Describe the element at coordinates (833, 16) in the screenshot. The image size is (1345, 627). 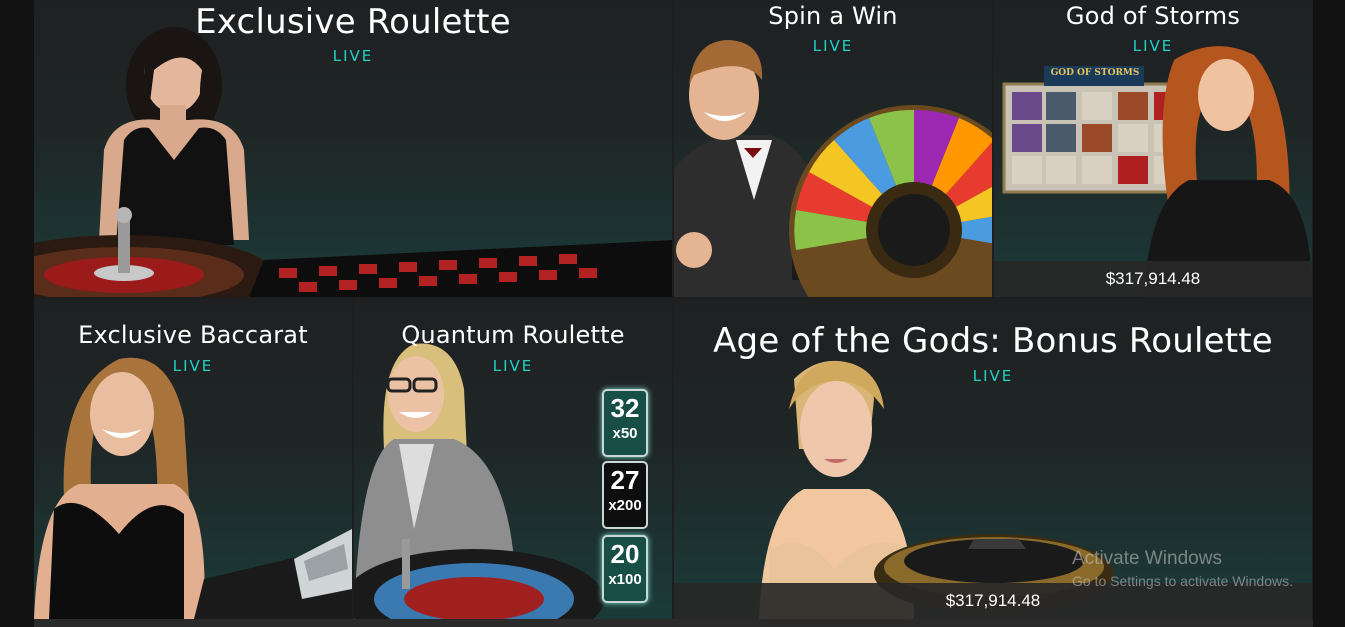
I see `game-title: Spin a Win` at that location.